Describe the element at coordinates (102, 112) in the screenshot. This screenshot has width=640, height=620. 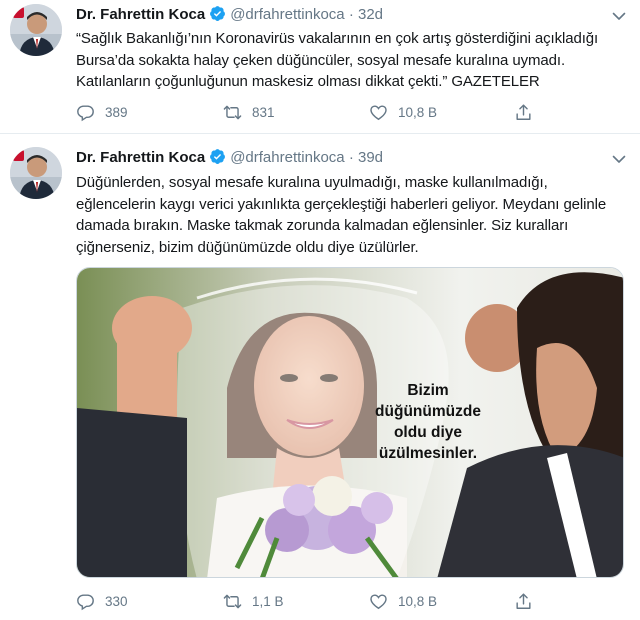
I see `reply-button: 389` at that location.